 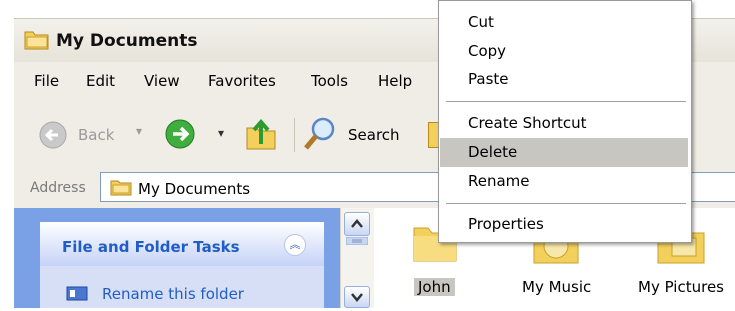 What do you see at coordinates (221, 133) in the screenshot?
I see `forward-dropdown-icon: ▾` at bounding box center [221, 133].